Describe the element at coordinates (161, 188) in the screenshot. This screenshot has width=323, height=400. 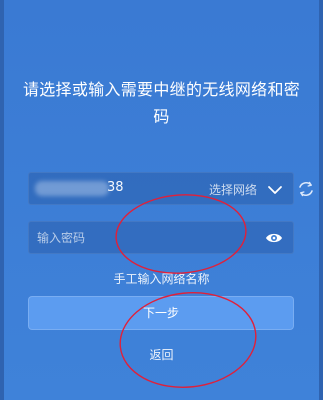
I see `wifi-select-field: 38 选择网络` at that location.